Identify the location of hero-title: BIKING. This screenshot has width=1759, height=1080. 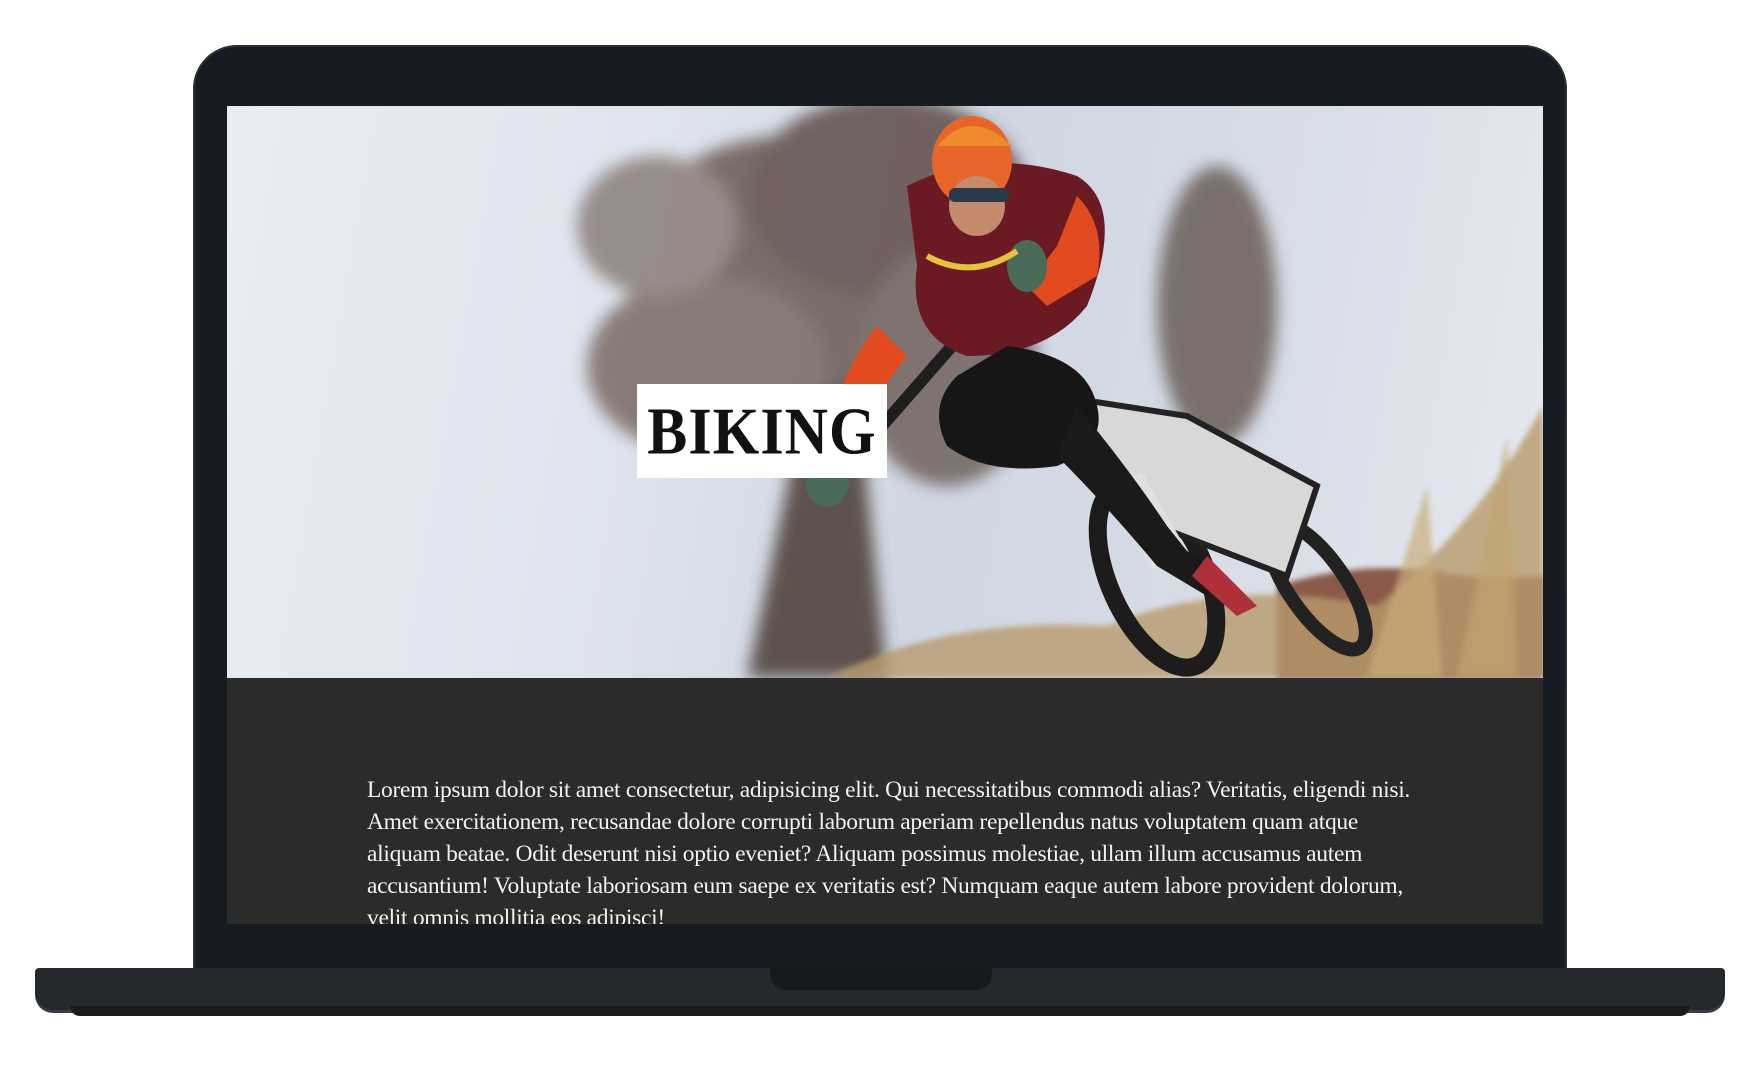
(762, 430).